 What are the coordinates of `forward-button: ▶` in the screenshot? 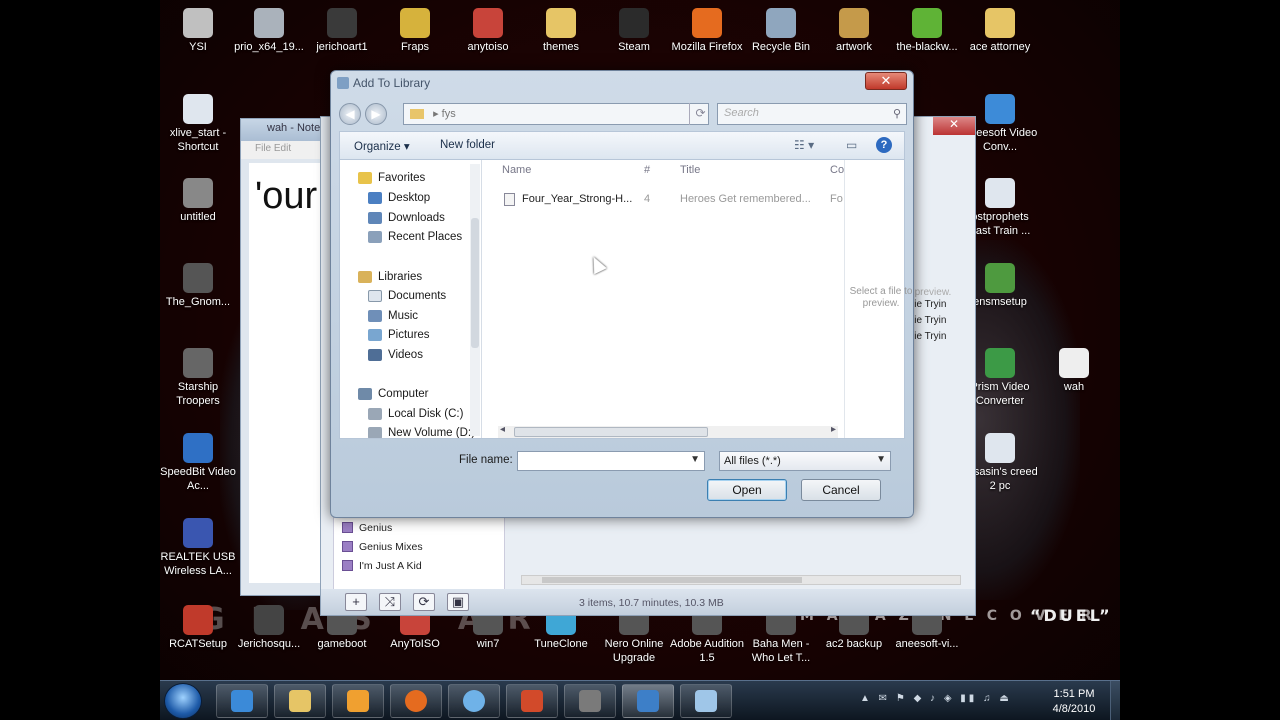 It's located at (376, 114).